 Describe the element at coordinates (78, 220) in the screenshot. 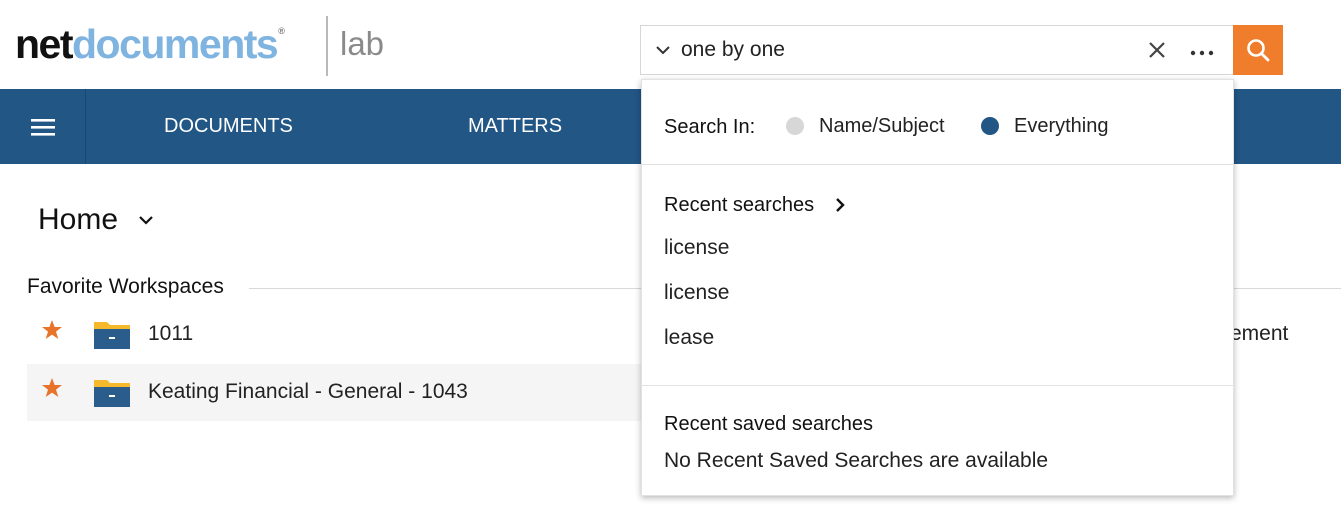

I see `page-title: Home` at that location.